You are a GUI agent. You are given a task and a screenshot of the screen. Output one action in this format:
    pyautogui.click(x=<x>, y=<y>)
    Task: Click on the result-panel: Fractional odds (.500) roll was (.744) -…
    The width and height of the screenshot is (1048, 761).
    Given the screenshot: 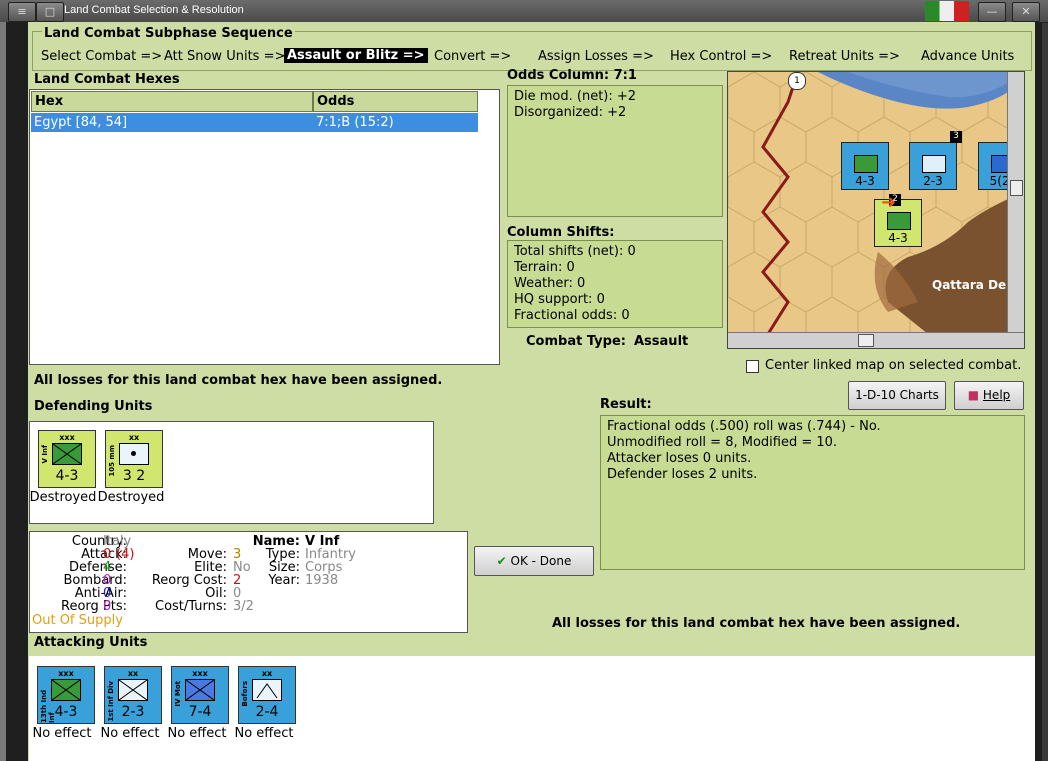 What is the action you would take?
    pyautogui.click(x=812, y=492)
    